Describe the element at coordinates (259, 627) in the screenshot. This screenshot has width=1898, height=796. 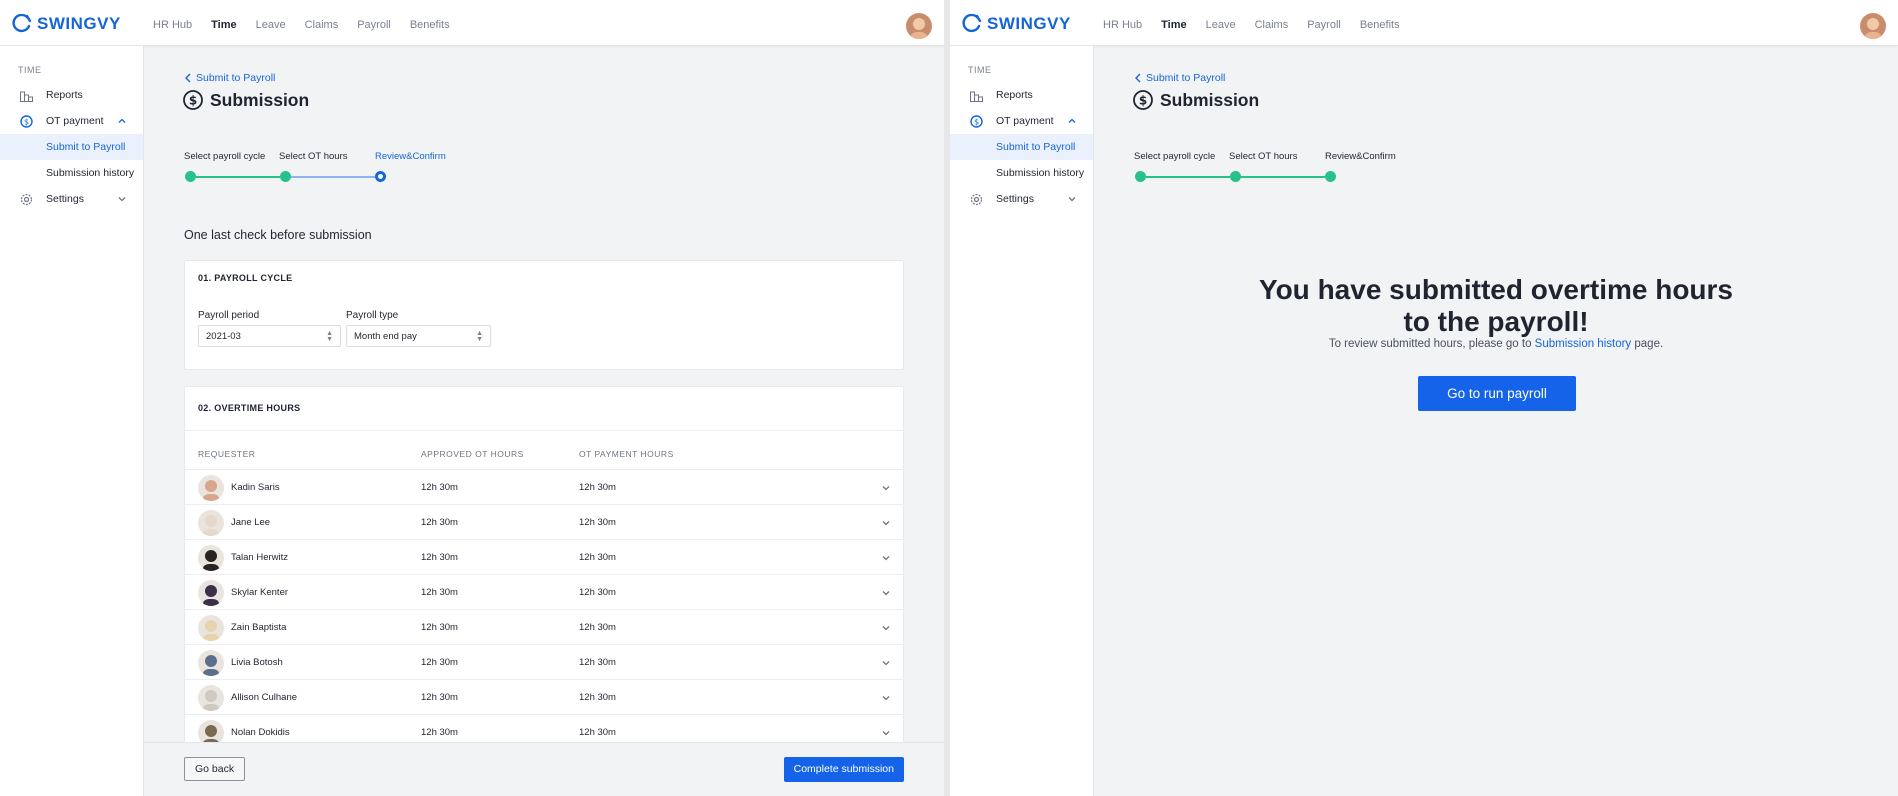
I see `requester-name: Zain Baptista` at that location.